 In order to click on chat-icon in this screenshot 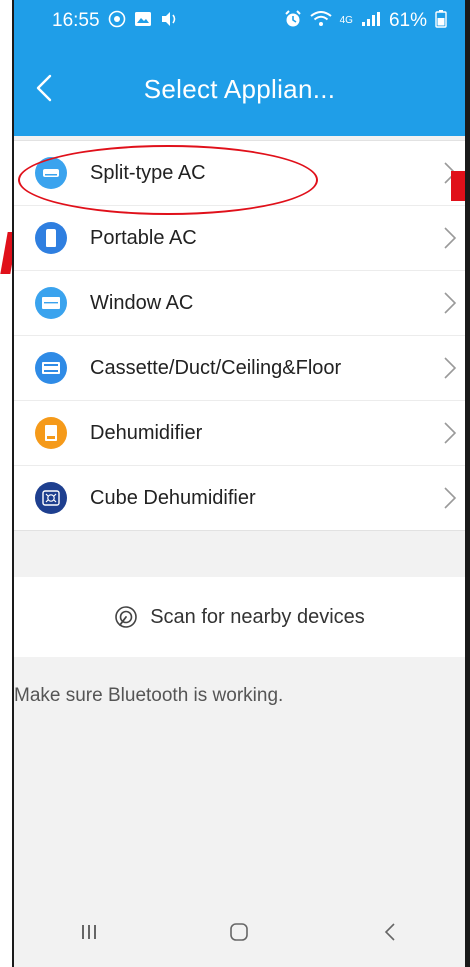, I will do `click(117, 21)`.